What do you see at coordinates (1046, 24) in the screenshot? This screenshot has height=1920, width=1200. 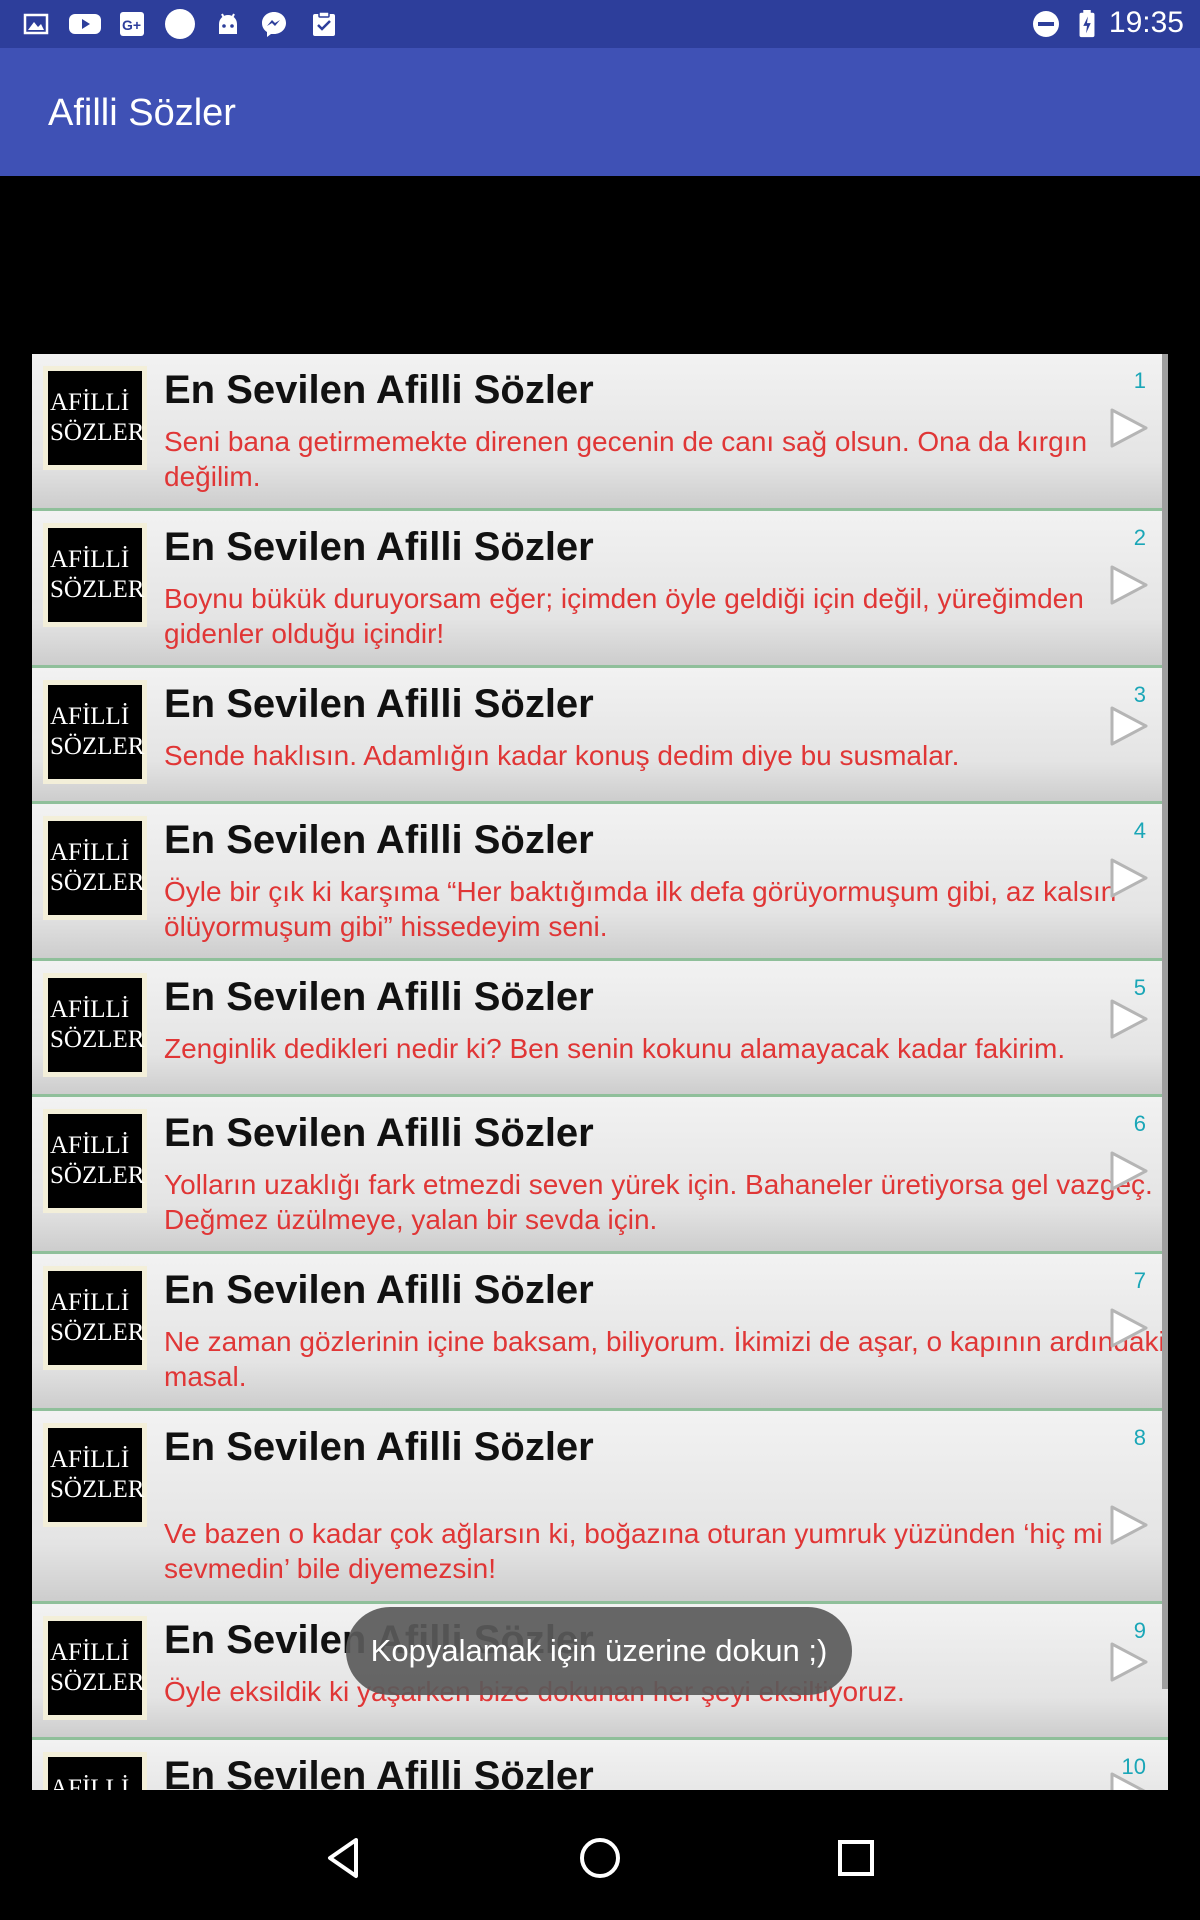 I see `do-not-disturb-icon` at bounding box center [1046, 24].